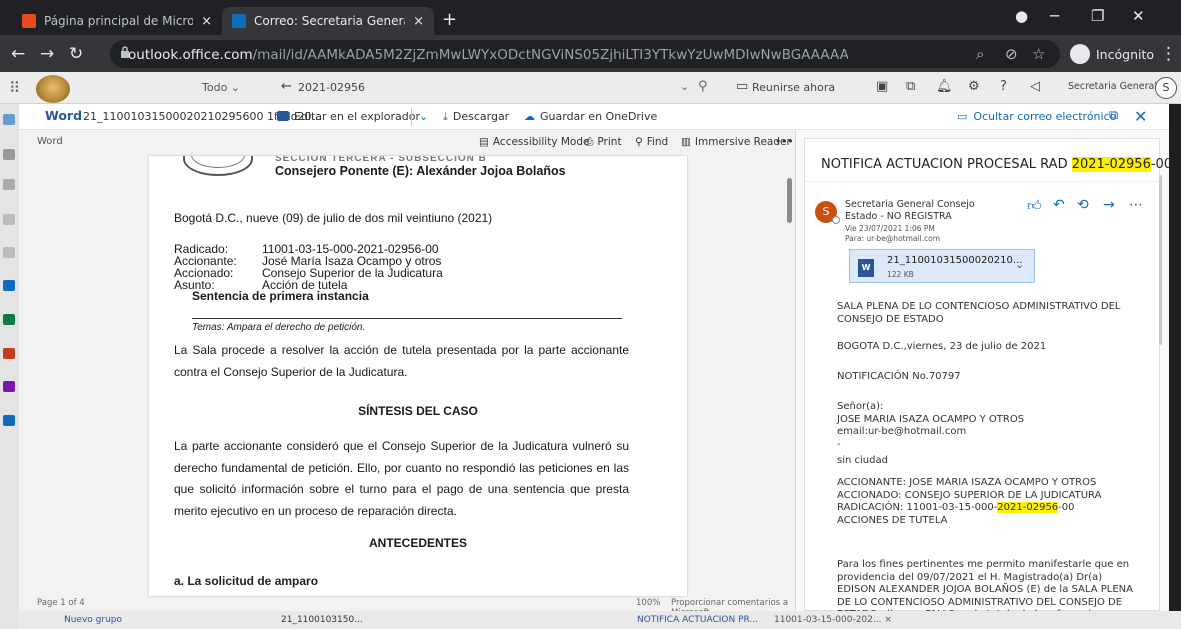 The width and height of the screenshot is (1181, 629). I want to click on more-actions-icon: ⋯, so click(1136, 205).